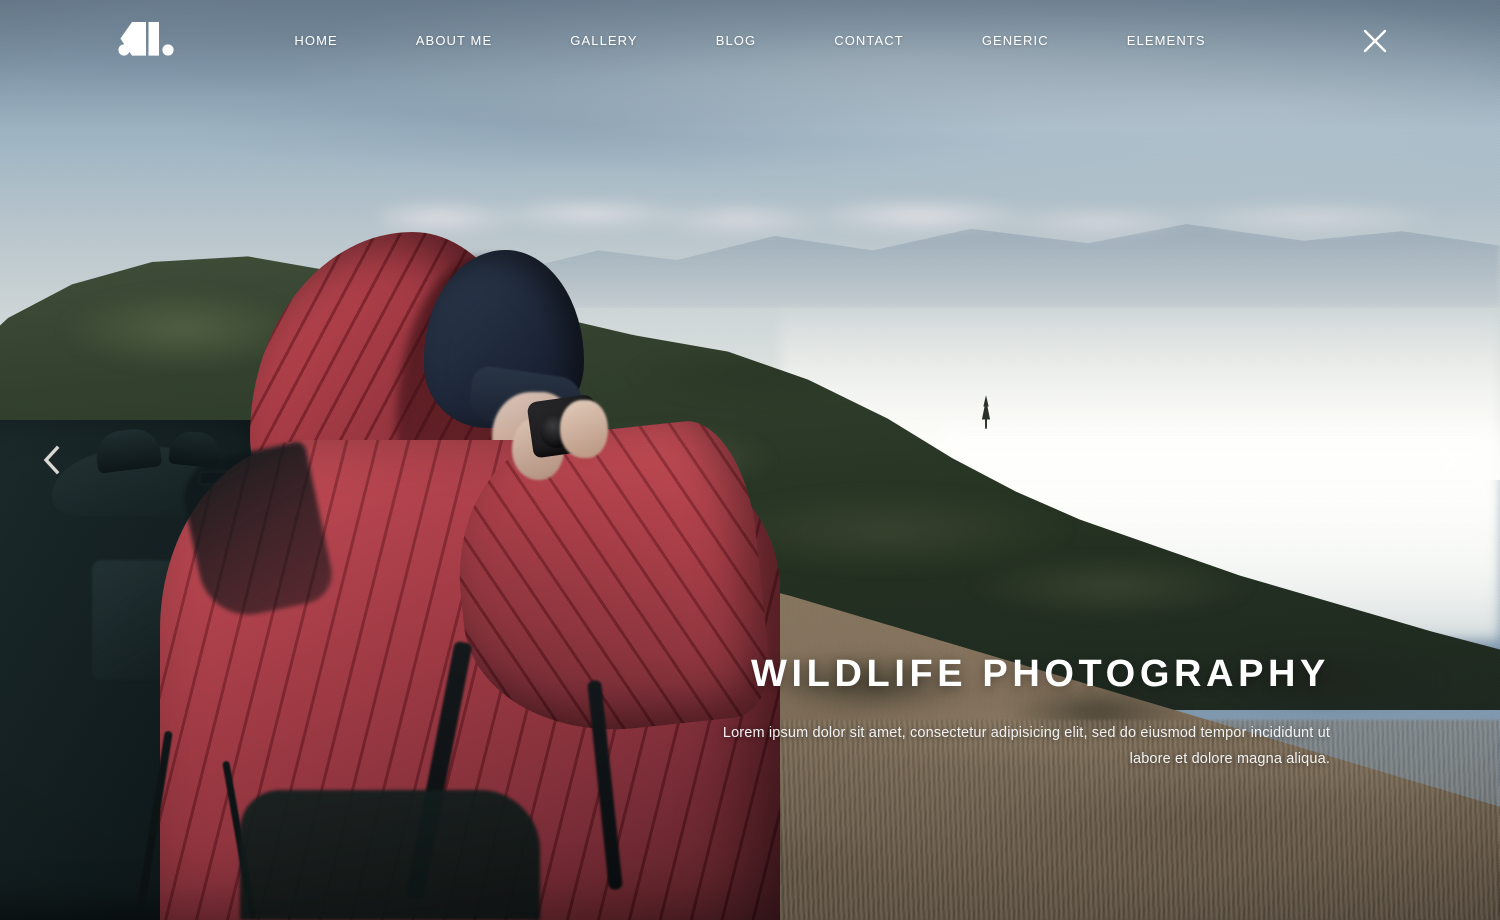 The height and width of the screenshot is (920, 1500). What do you see at coordinates (1166, 40) in the screenshot?
I see `nav-item-elements: ELEMENTS` at bounding box center [1166, 40].